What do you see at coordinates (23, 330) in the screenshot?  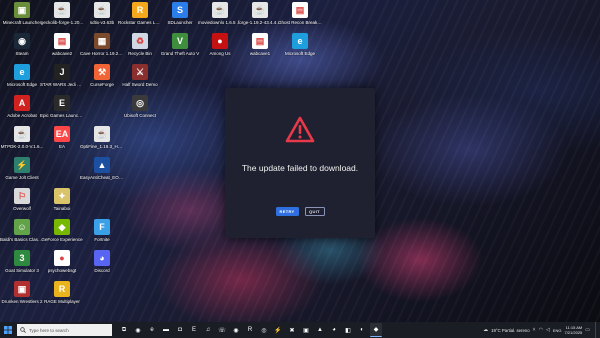 I see `search-icon` at bounding box center [23, 330].